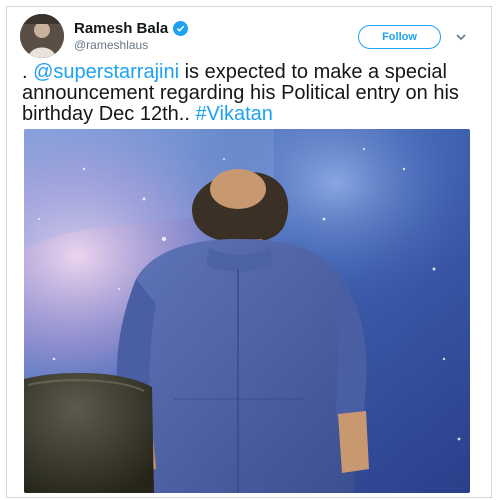 Image resolution: width=500 pixels, height=500 pixels. Describe the element at coordinates (233, 114) in the screenshot. I see `hashtag-link: #Vikatan` at that location.